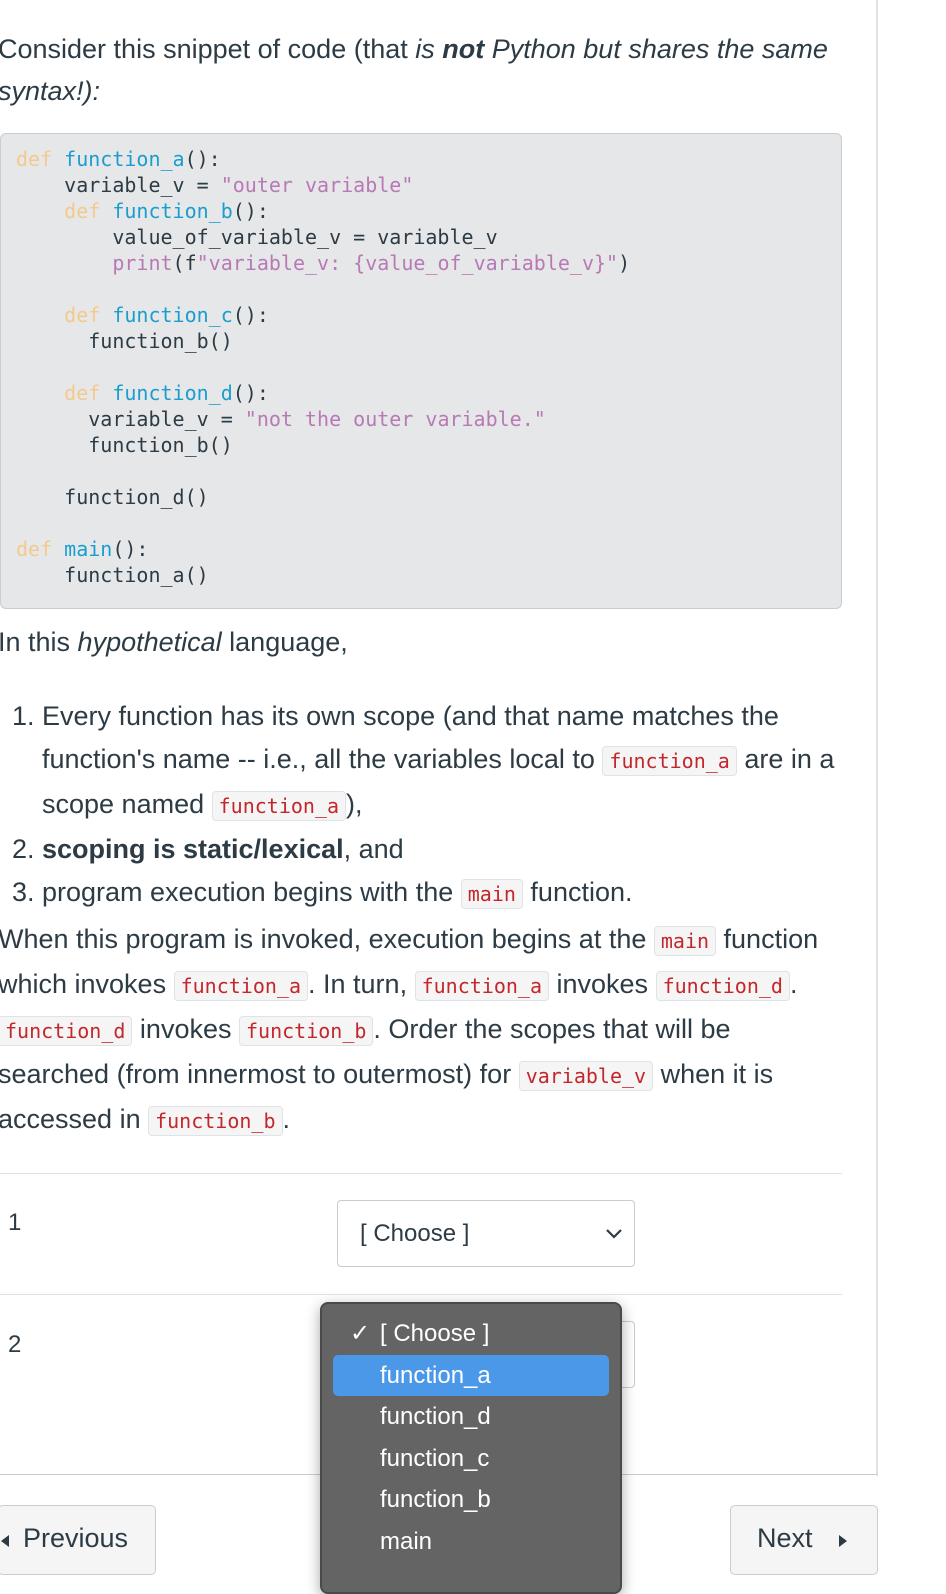 This screenshot has height=1594, width=946. Describe the element at coordinates (486, 1233) in the screenshot. I see `answer-select-1: [ Choose ]` at that location.